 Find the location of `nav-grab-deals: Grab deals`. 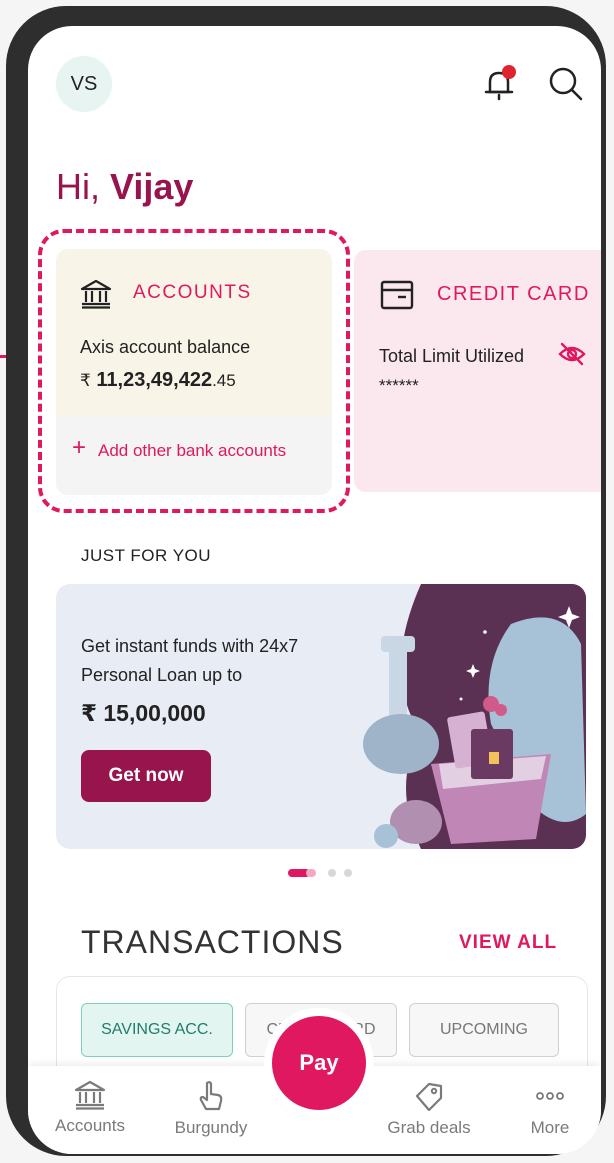

nav-grab-deals: Grab deals is located at coordinates (429, 1102).